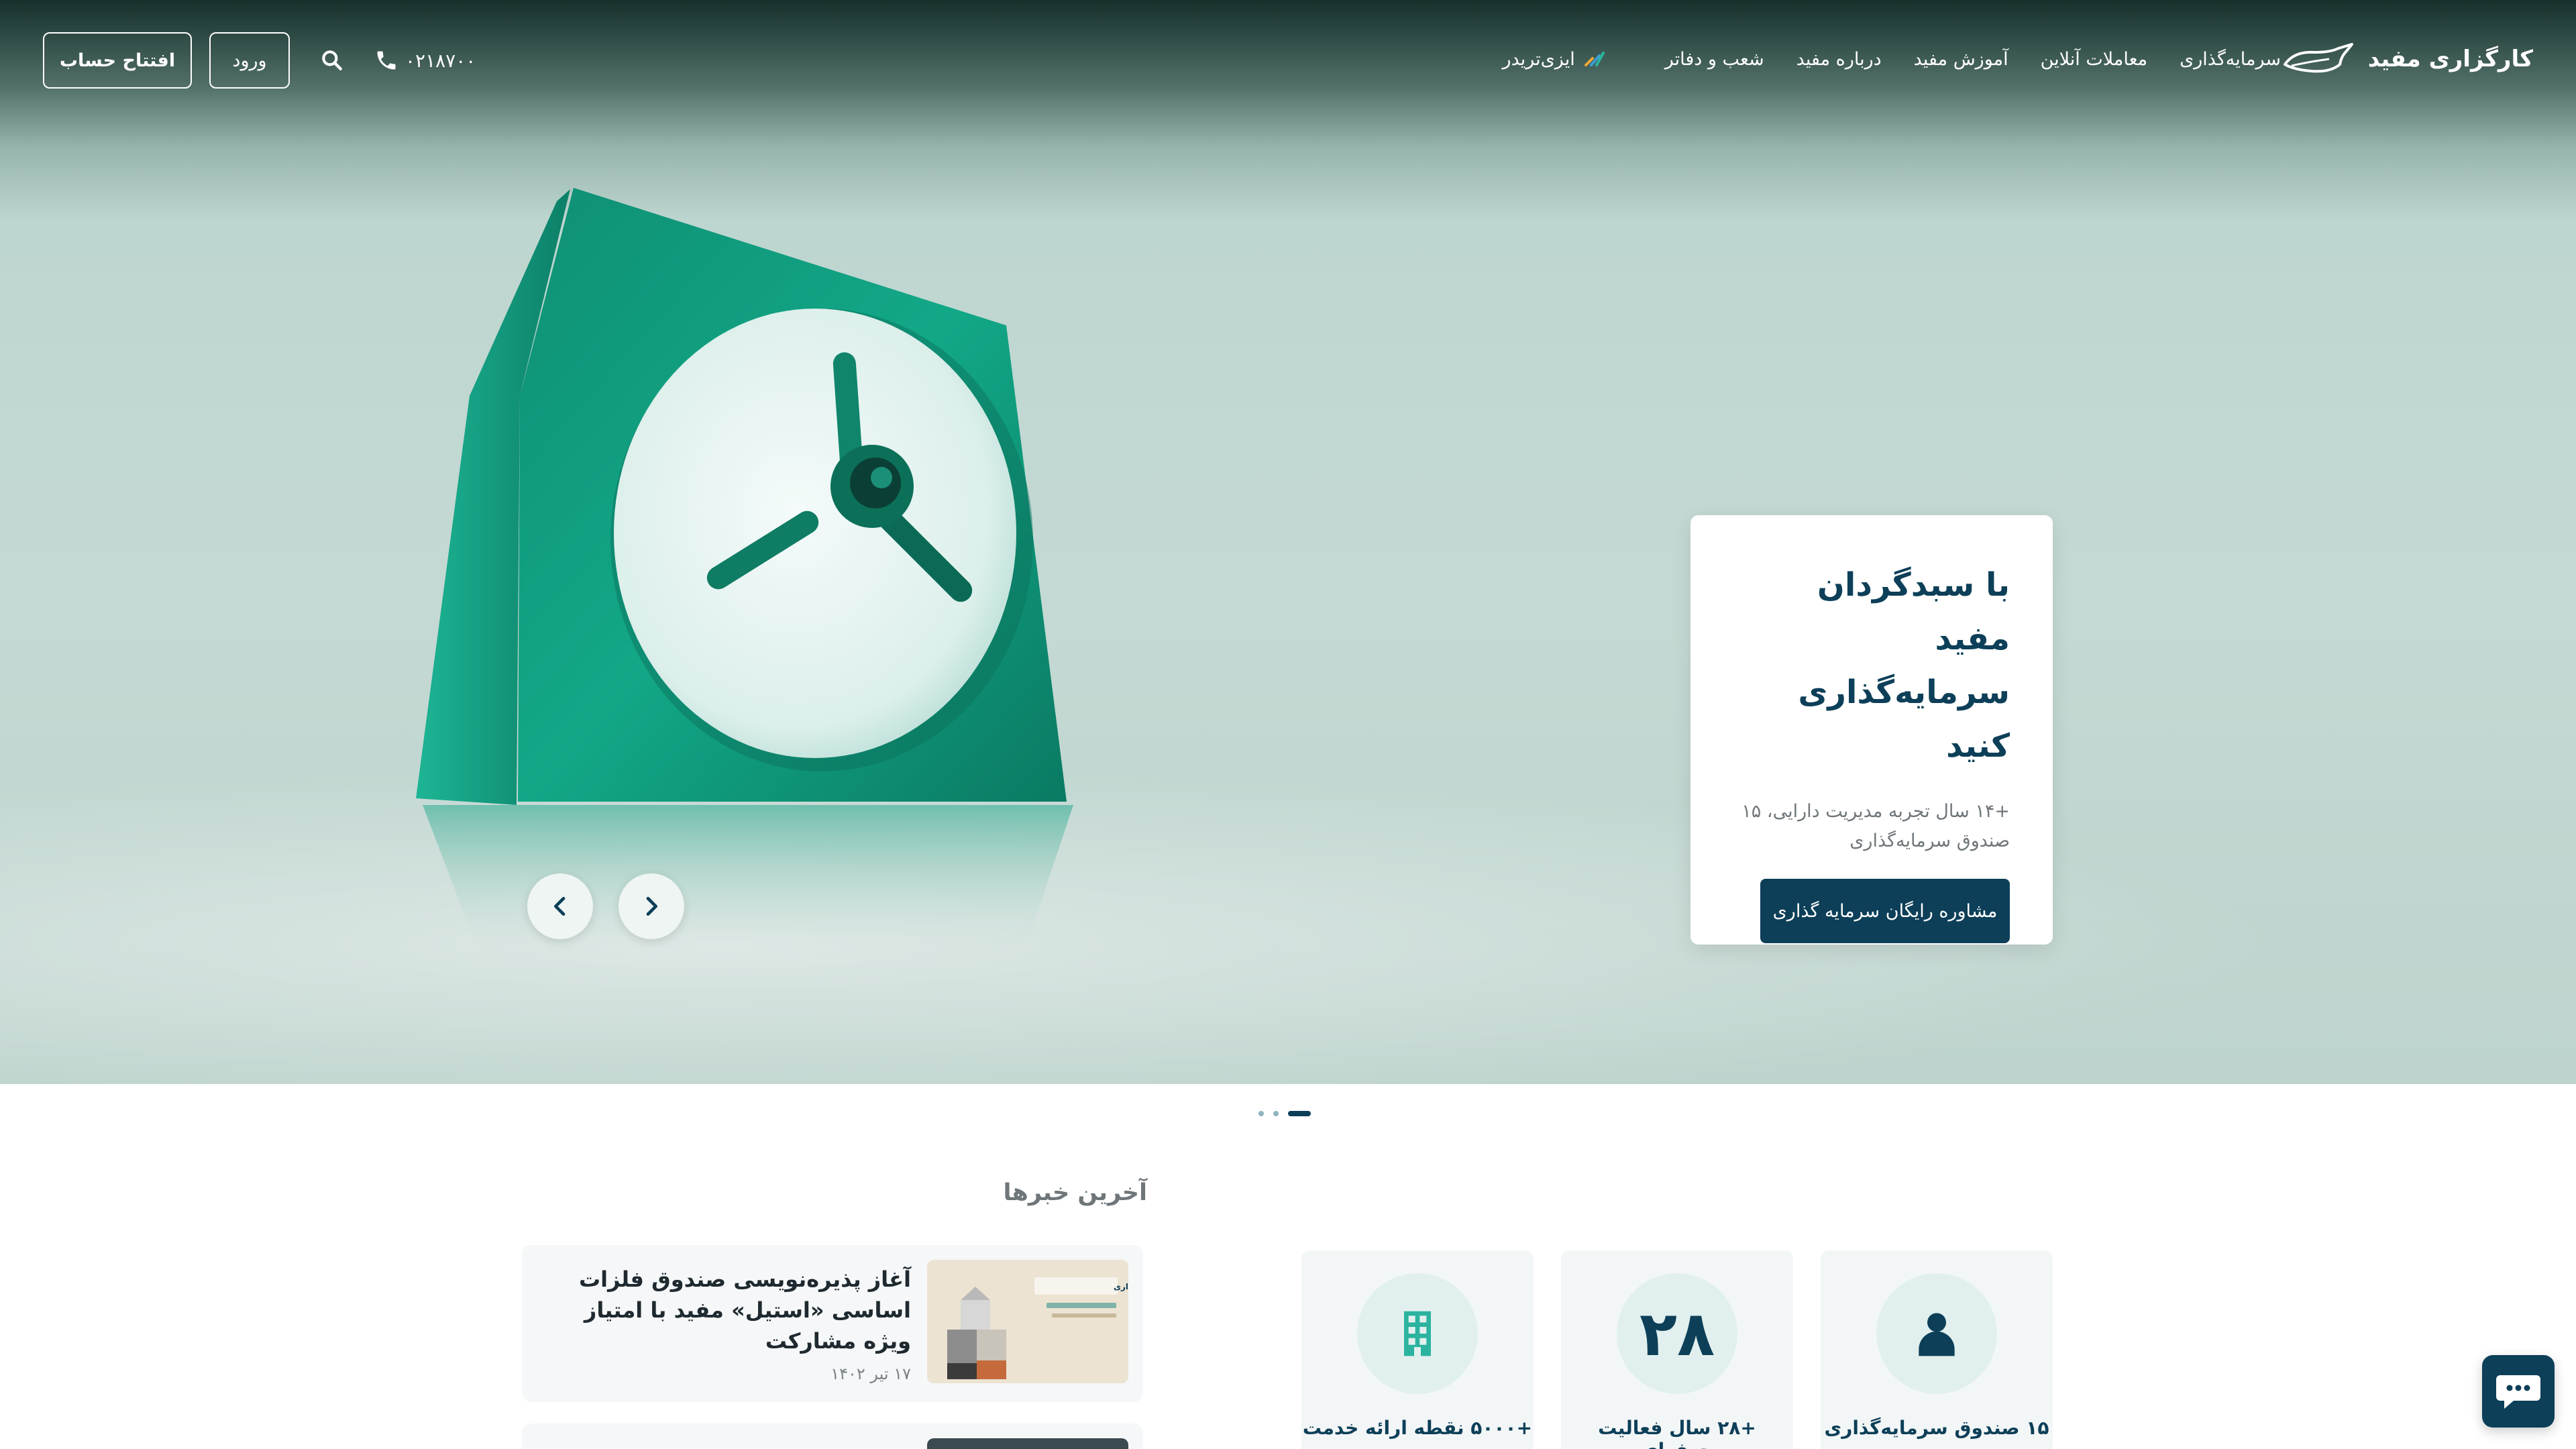 The width and height of the screenshot is (2576, 1449). What do you see at coordinates (1538, 59) in the screenshot?
I see `easy-trader-label: ایزی‌تریدر` at bounding box center [1538, 59].